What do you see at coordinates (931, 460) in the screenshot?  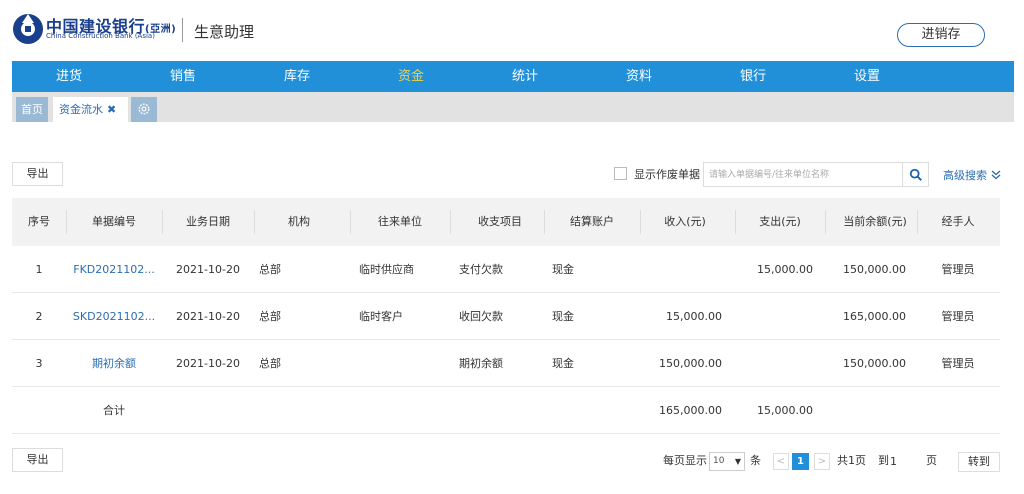 I see `page-unit-label: 页` at bounding box center [931, 460].